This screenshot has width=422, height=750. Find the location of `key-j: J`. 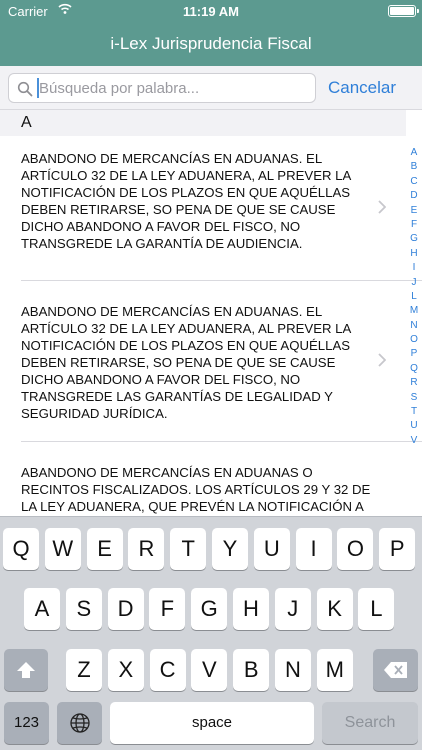

key-j: J is located at coordinates (292, 609).